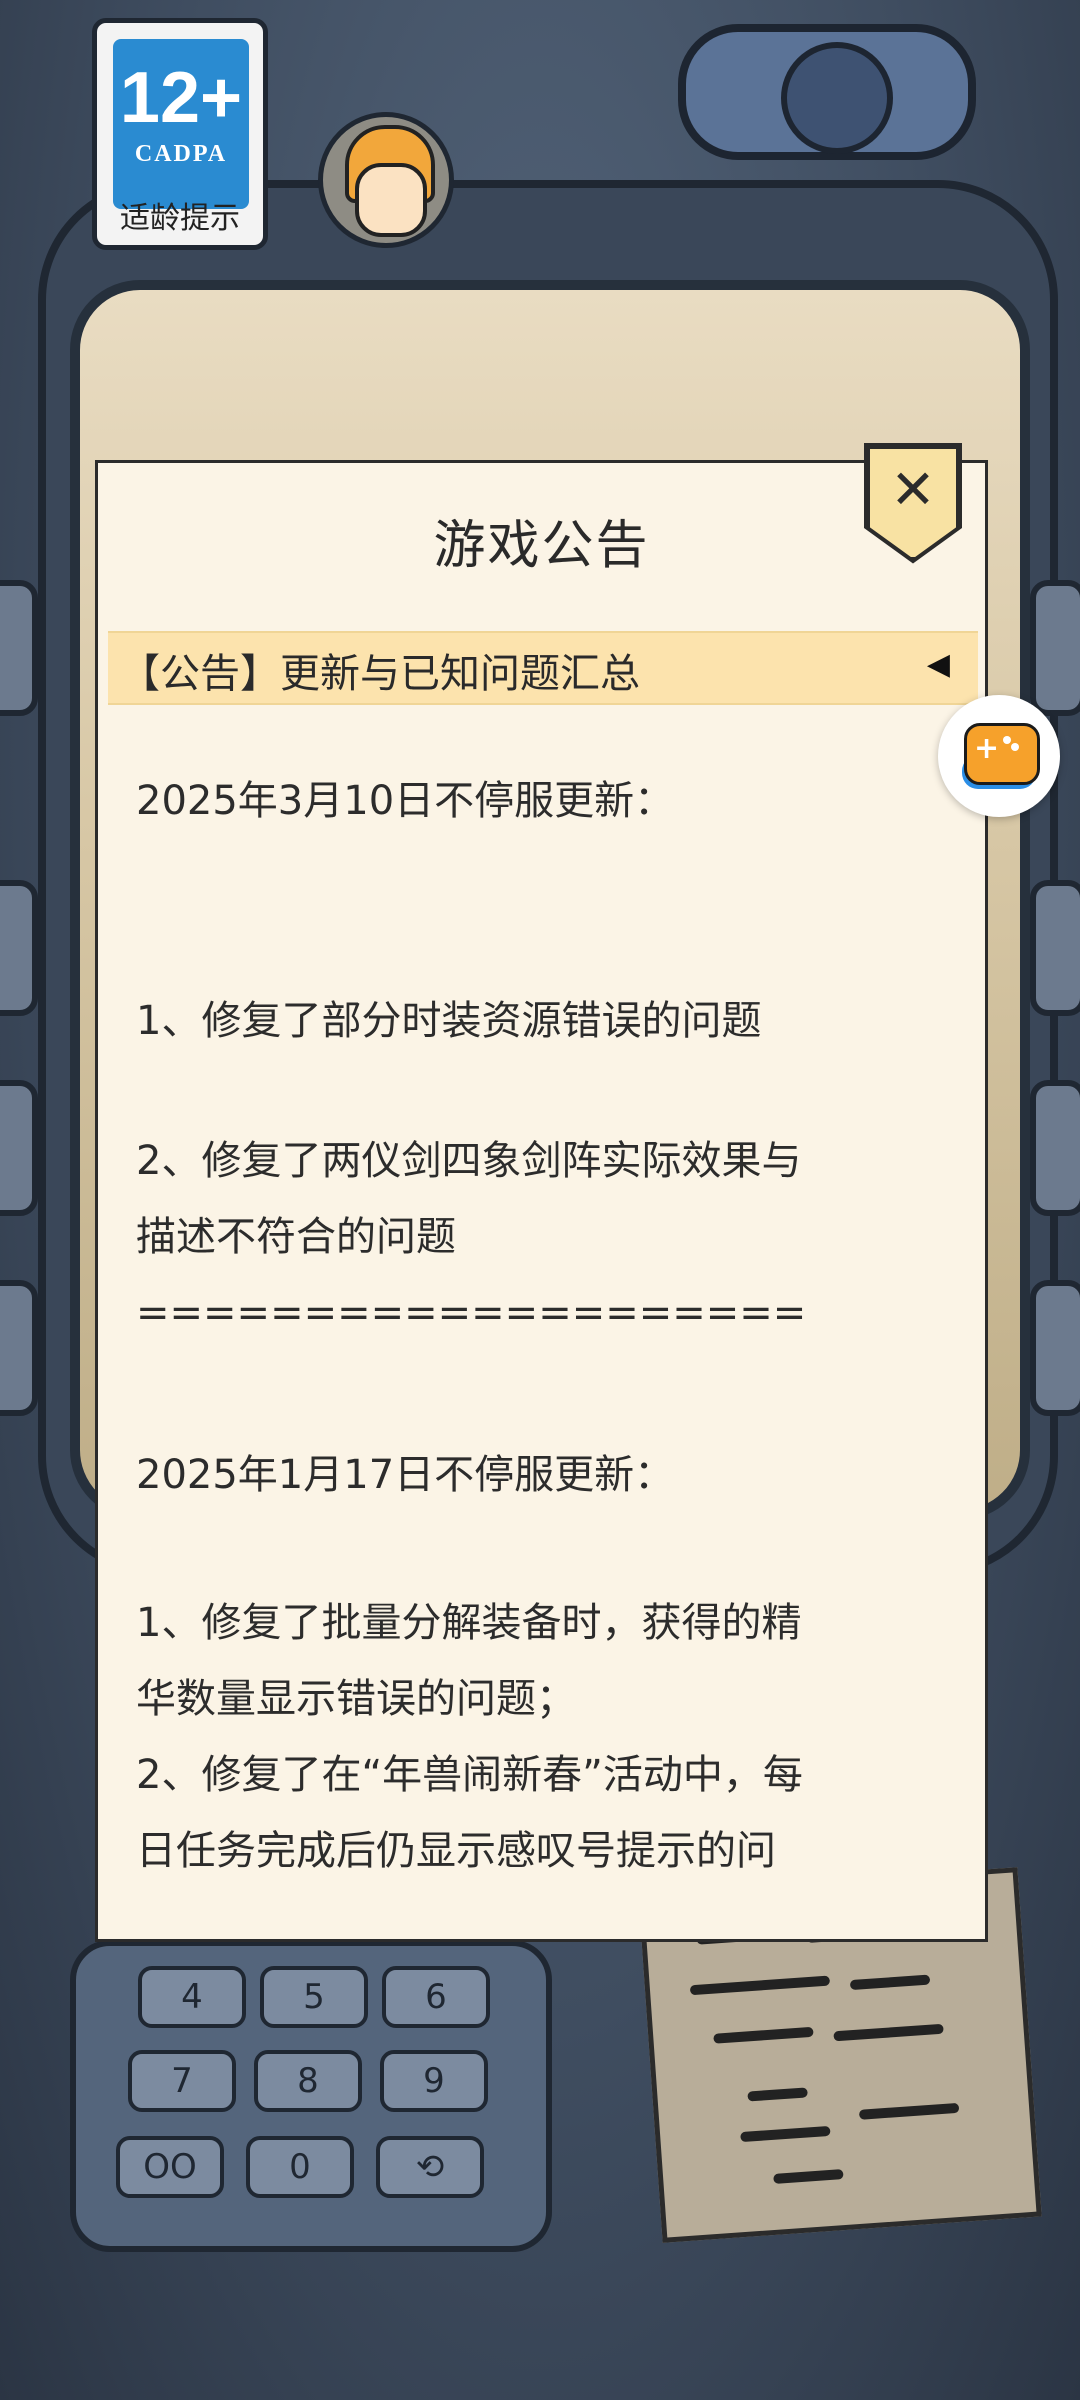 Image resolution: width=1080 pixels, height=2400 pixels. What do you see at coordinates (1011, 743) in the screenshot?
I see `gamepad-dots-icon` at bounding box center [1011, 743].